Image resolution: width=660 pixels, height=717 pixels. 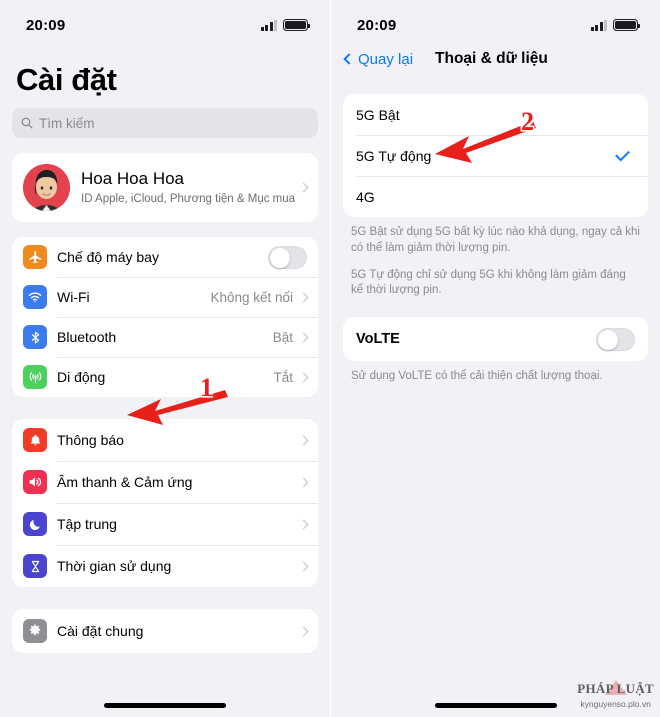 I want to click on row-value: Bật, so click(x=282, y=337).